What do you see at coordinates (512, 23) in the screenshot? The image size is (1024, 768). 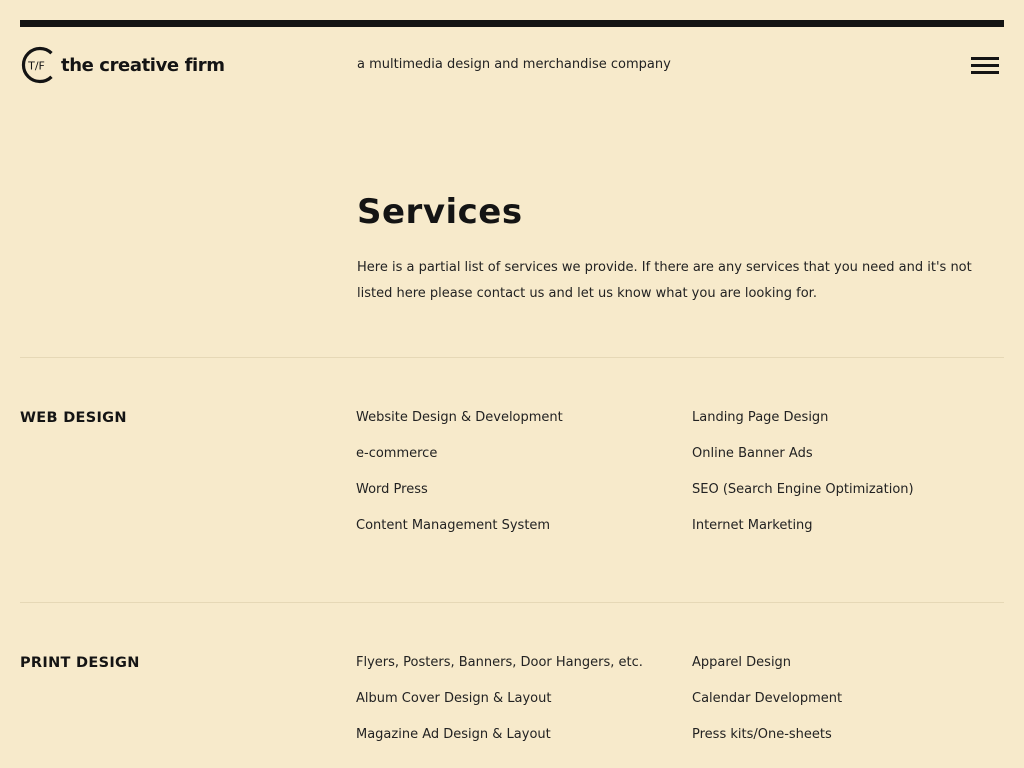 I see `top-border-bar` at bounding box center [512, 23].